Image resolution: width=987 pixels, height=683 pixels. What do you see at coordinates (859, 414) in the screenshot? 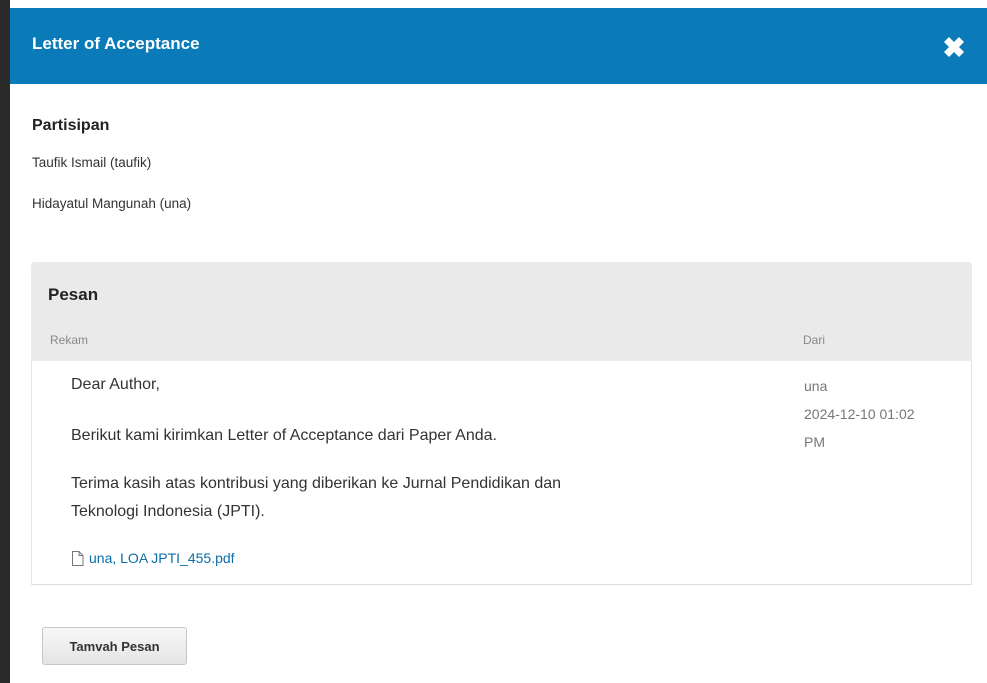
I see `message-date: 2024-12-10 01:02` at bounding box center [859, 414].